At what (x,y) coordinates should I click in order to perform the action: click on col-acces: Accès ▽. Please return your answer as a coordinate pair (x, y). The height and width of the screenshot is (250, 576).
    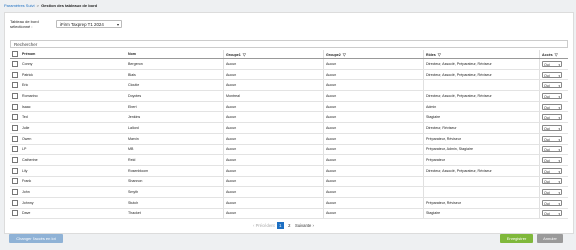
    Looking at the image, I should click on (553, 54).